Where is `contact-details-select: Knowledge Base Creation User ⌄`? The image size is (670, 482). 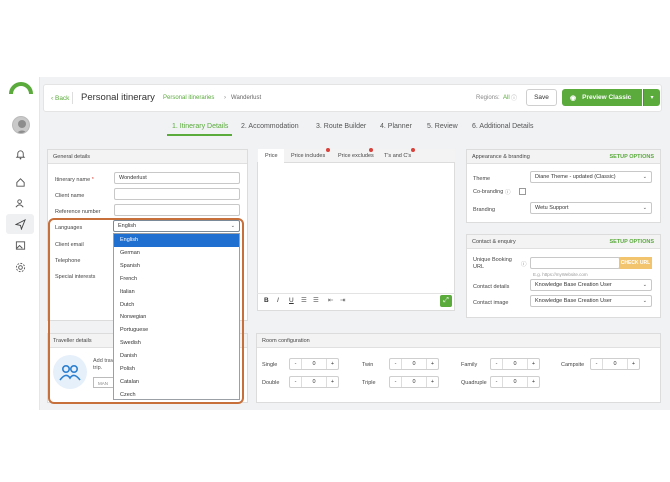 contact-details-select: Knowledge Base Creation User ⌄ is located at coordinates (591, 285).